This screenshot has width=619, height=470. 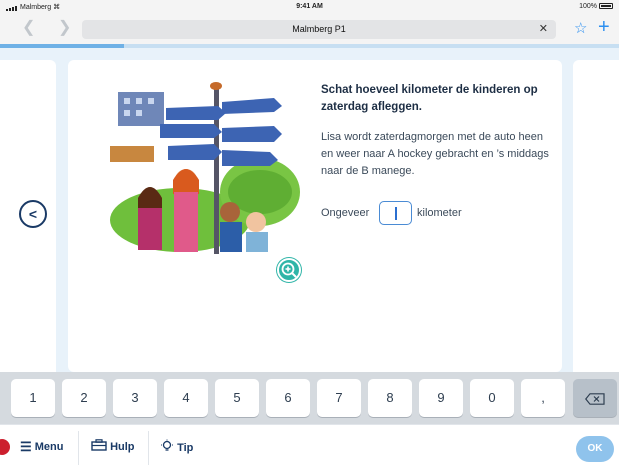 I want to click on help-button: Hulp, so click(x=113, y=446).